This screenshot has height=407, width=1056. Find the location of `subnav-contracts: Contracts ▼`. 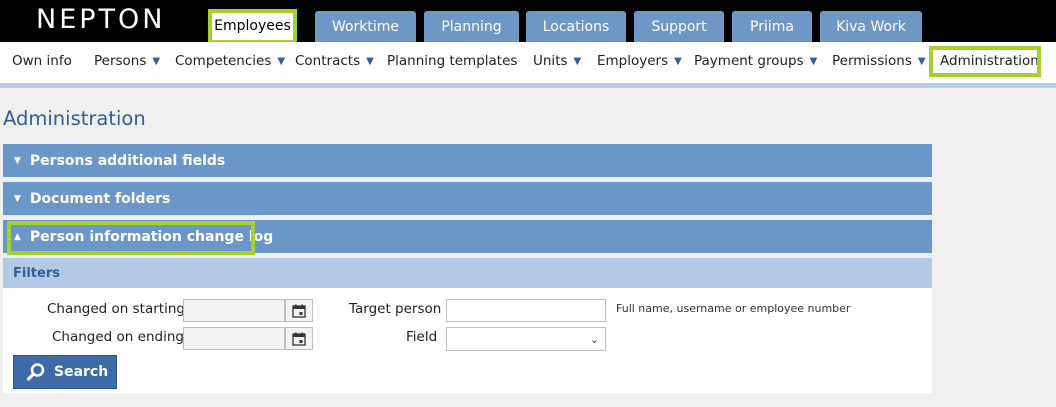

subnav-contracts: Contracts ▼ is located at coordinates (334, 61).